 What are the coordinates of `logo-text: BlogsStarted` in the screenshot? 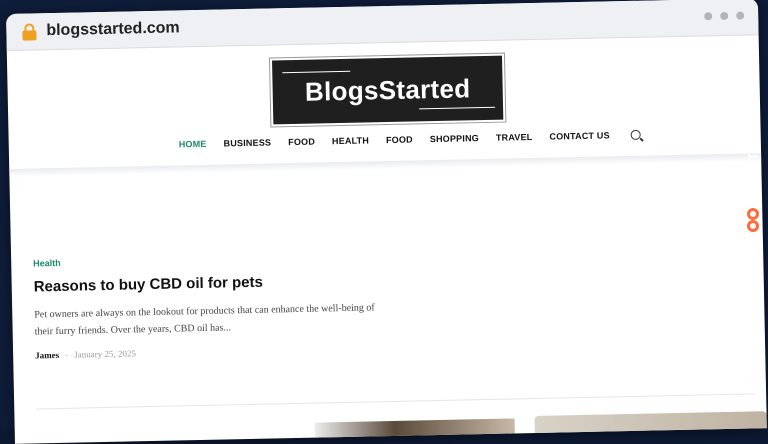 It's located at (387, 89).